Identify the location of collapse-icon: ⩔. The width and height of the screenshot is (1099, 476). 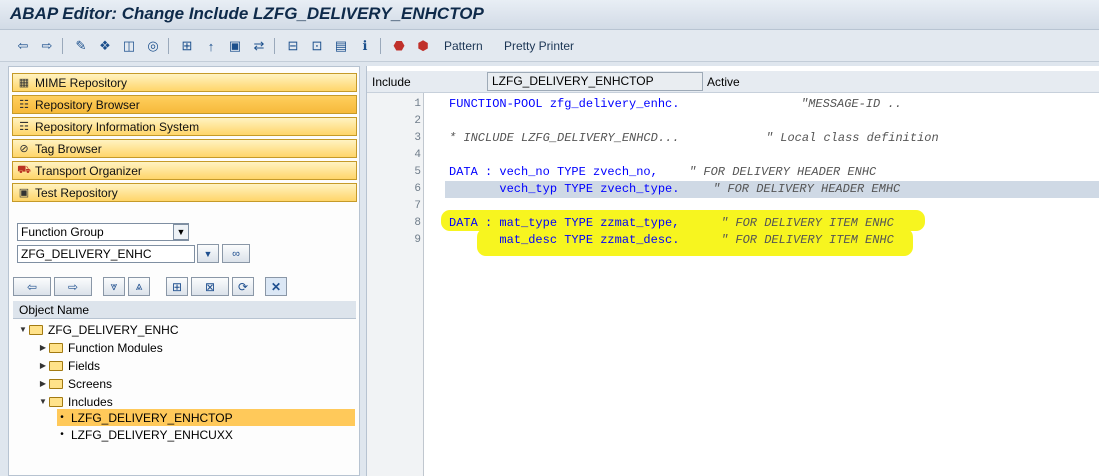
(114, 286).